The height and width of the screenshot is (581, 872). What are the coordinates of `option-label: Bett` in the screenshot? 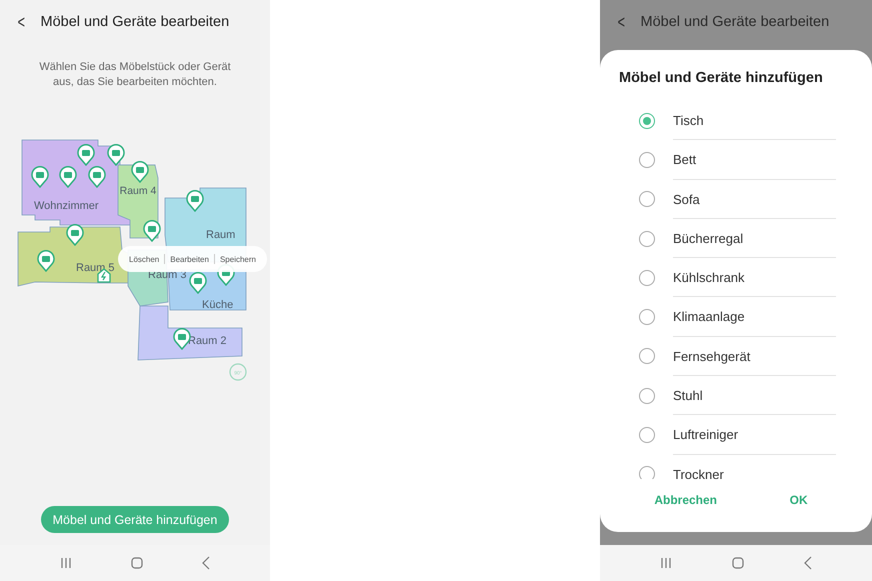 It's located at (754, 160).